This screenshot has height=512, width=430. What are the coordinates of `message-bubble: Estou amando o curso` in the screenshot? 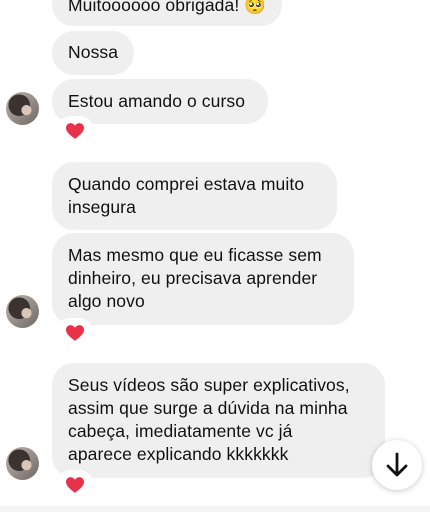 It's located at (160, 101).